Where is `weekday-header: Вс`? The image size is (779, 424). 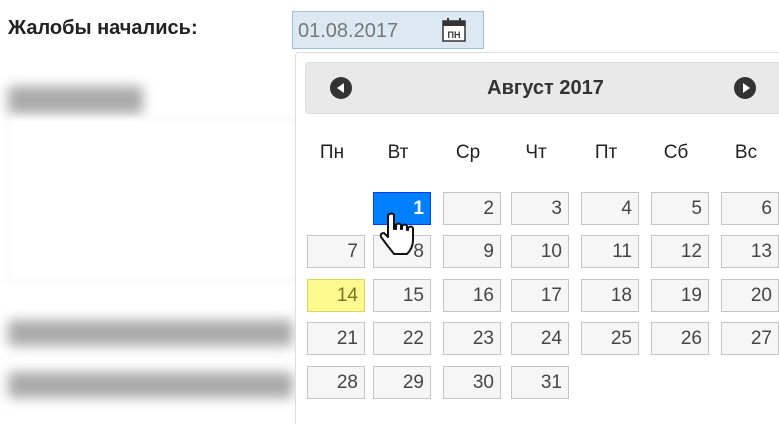 weekday-header: Вс is located at coordinates (746, 152).